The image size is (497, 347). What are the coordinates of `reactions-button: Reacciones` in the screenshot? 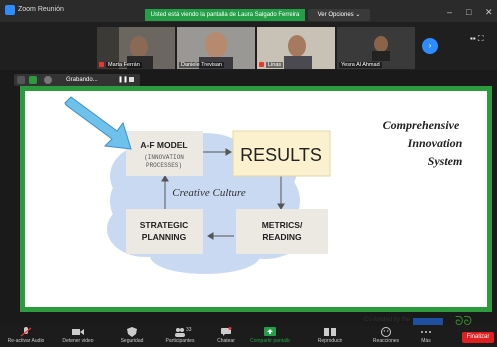 It's located at (386, 335).